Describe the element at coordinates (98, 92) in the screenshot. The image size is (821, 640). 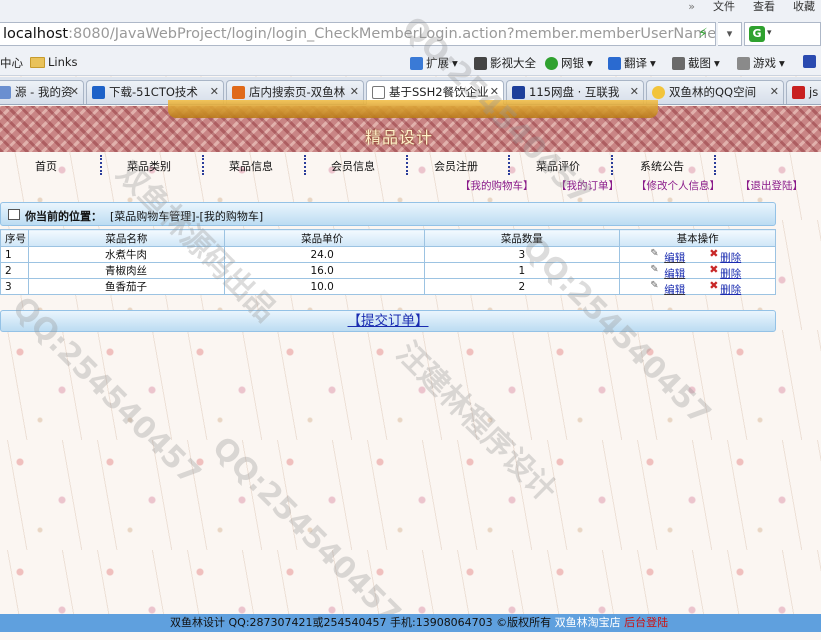
I see `home-icon` at that location.